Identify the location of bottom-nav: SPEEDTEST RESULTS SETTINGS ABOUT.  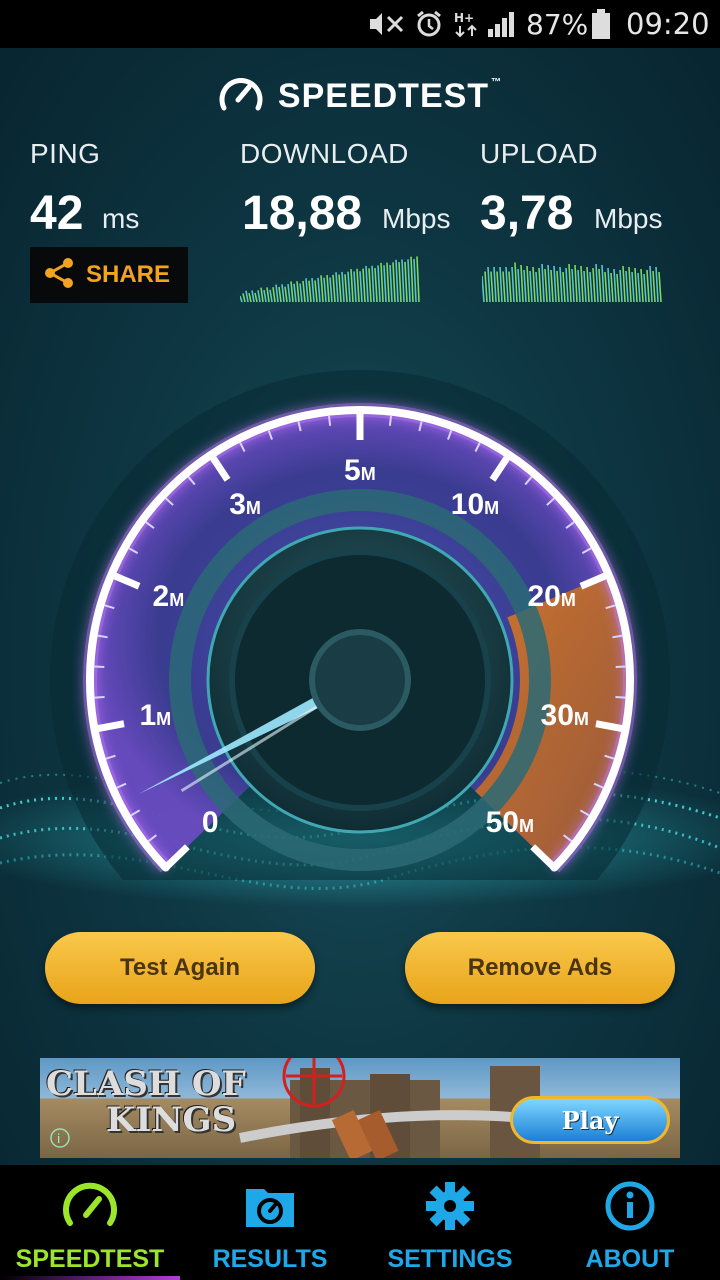
(360, 1222).